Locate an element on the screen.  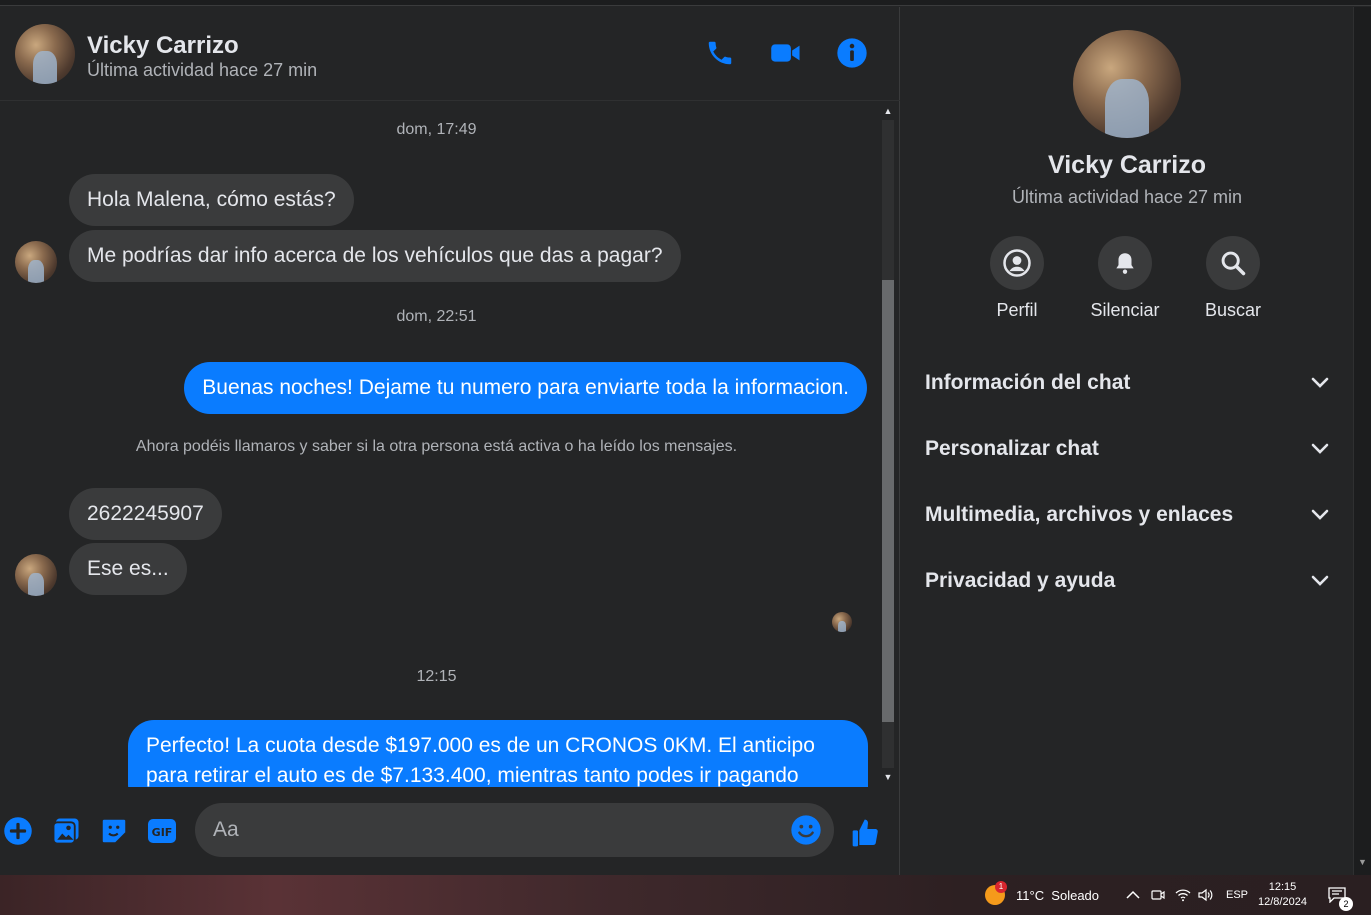
window-top-border is located at coordinates (685, 3).